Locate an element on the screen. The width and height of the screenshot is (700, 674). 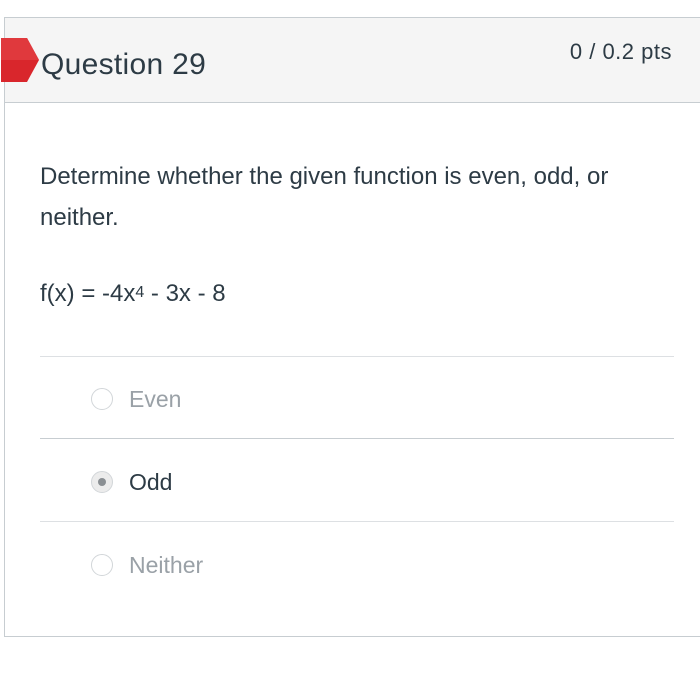
formula-suffix: - 3x - 8 is located at coordinates (185, 293).